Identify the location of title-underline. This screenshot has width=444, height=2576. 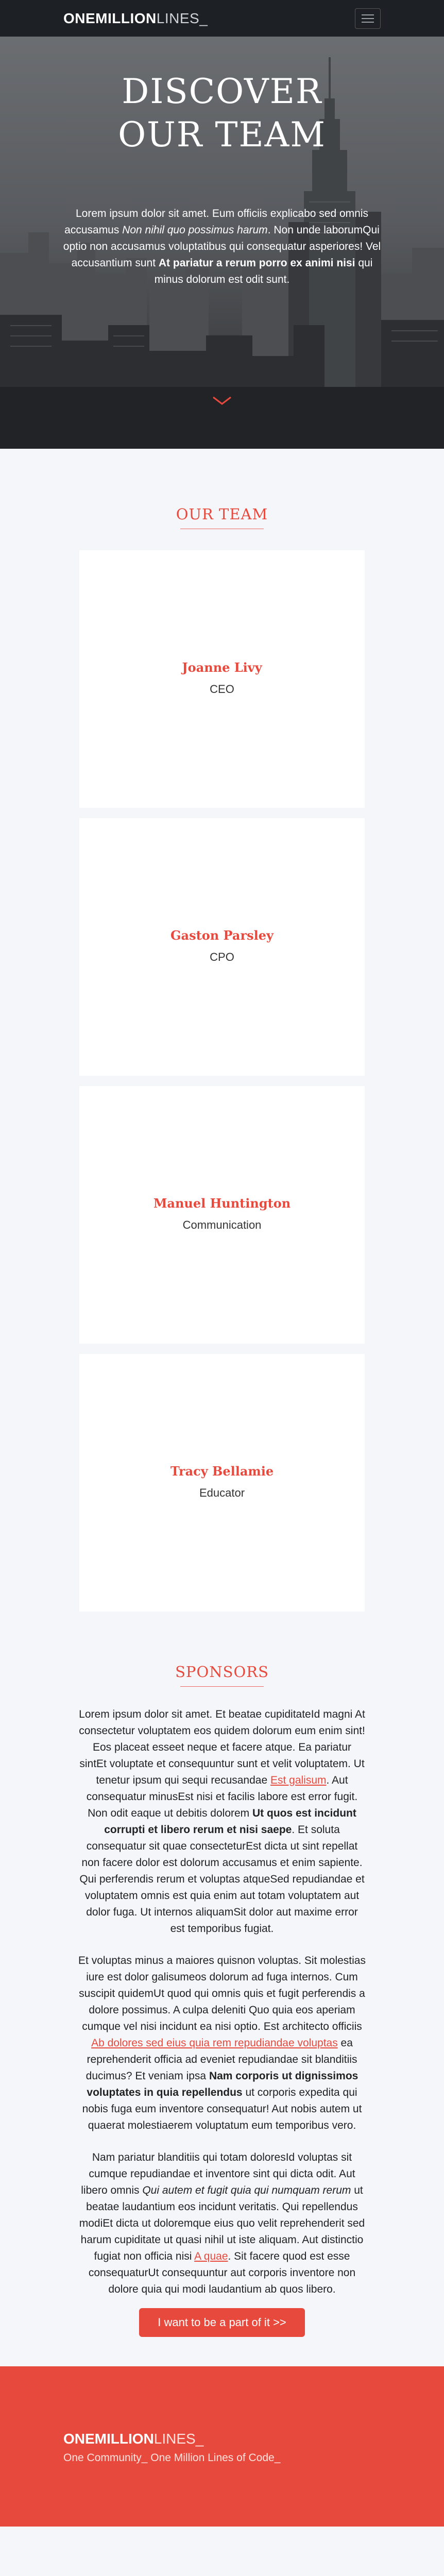
(222, 1686).